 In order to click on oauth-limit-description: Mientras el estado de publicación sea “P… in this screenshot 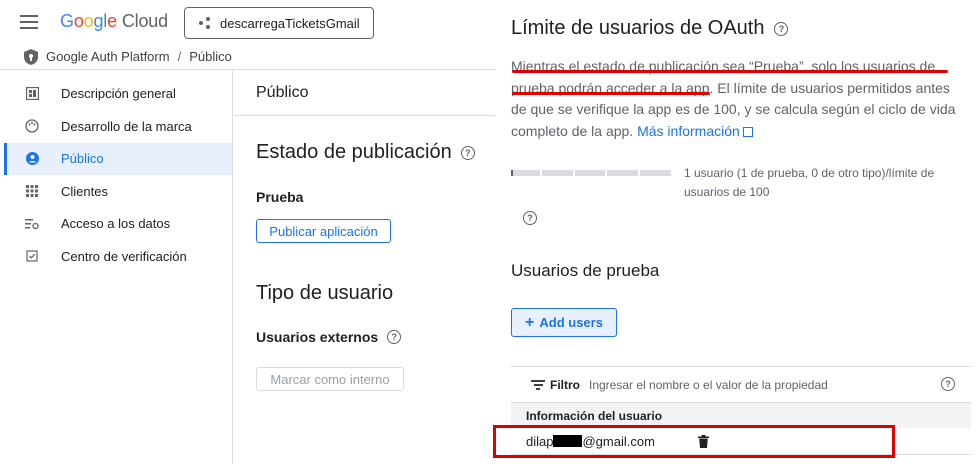, I will do `click(737, 99)`.